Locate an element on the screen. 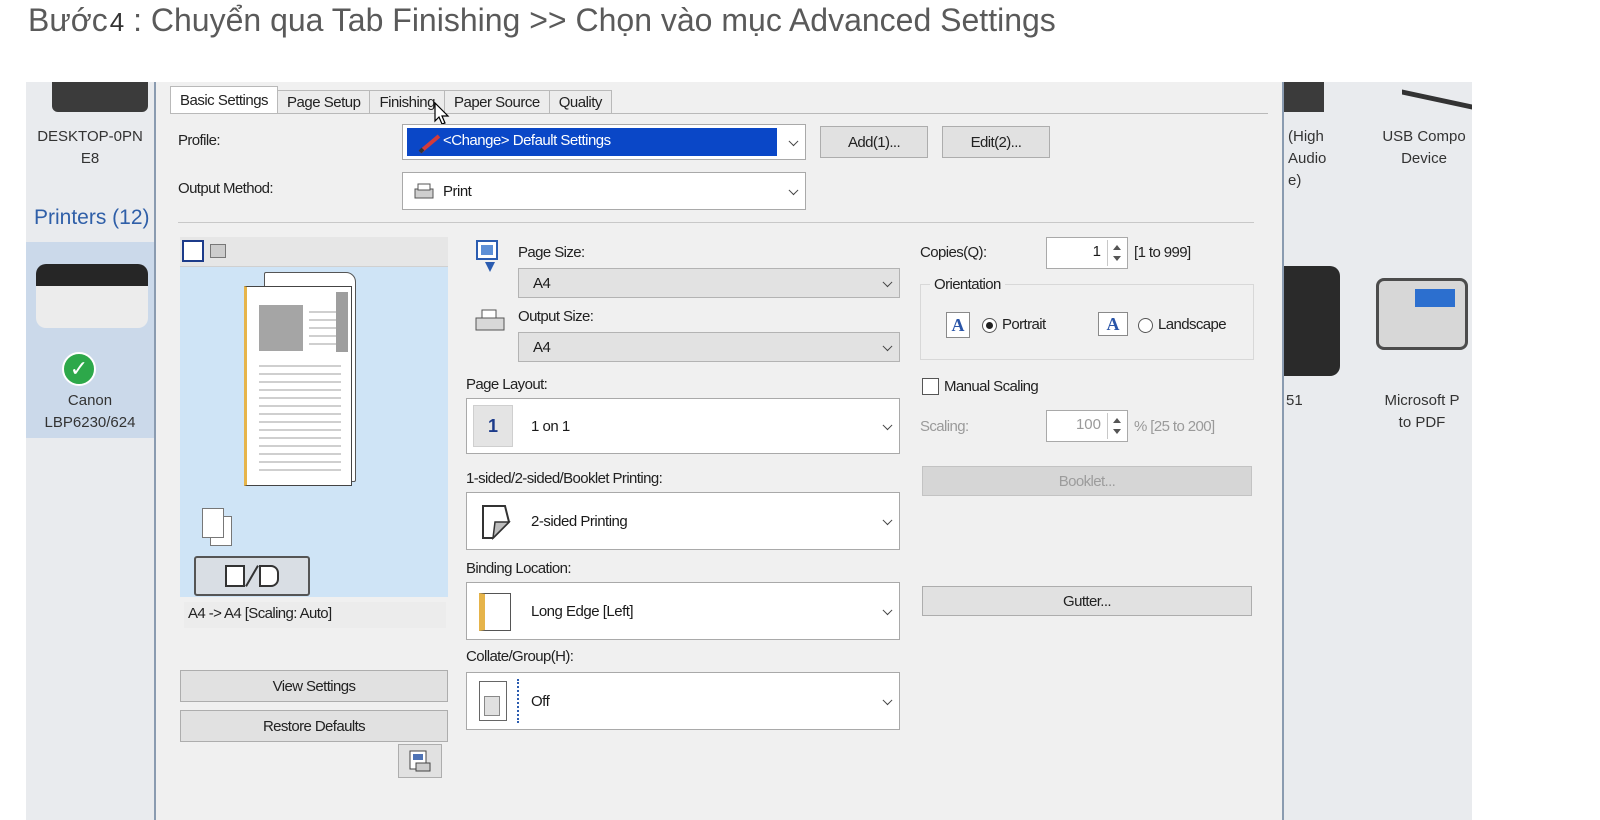 Image resolution: width=1600 pixels, height=820 pixels. about-info-icon is located at coordinates (420, 761).